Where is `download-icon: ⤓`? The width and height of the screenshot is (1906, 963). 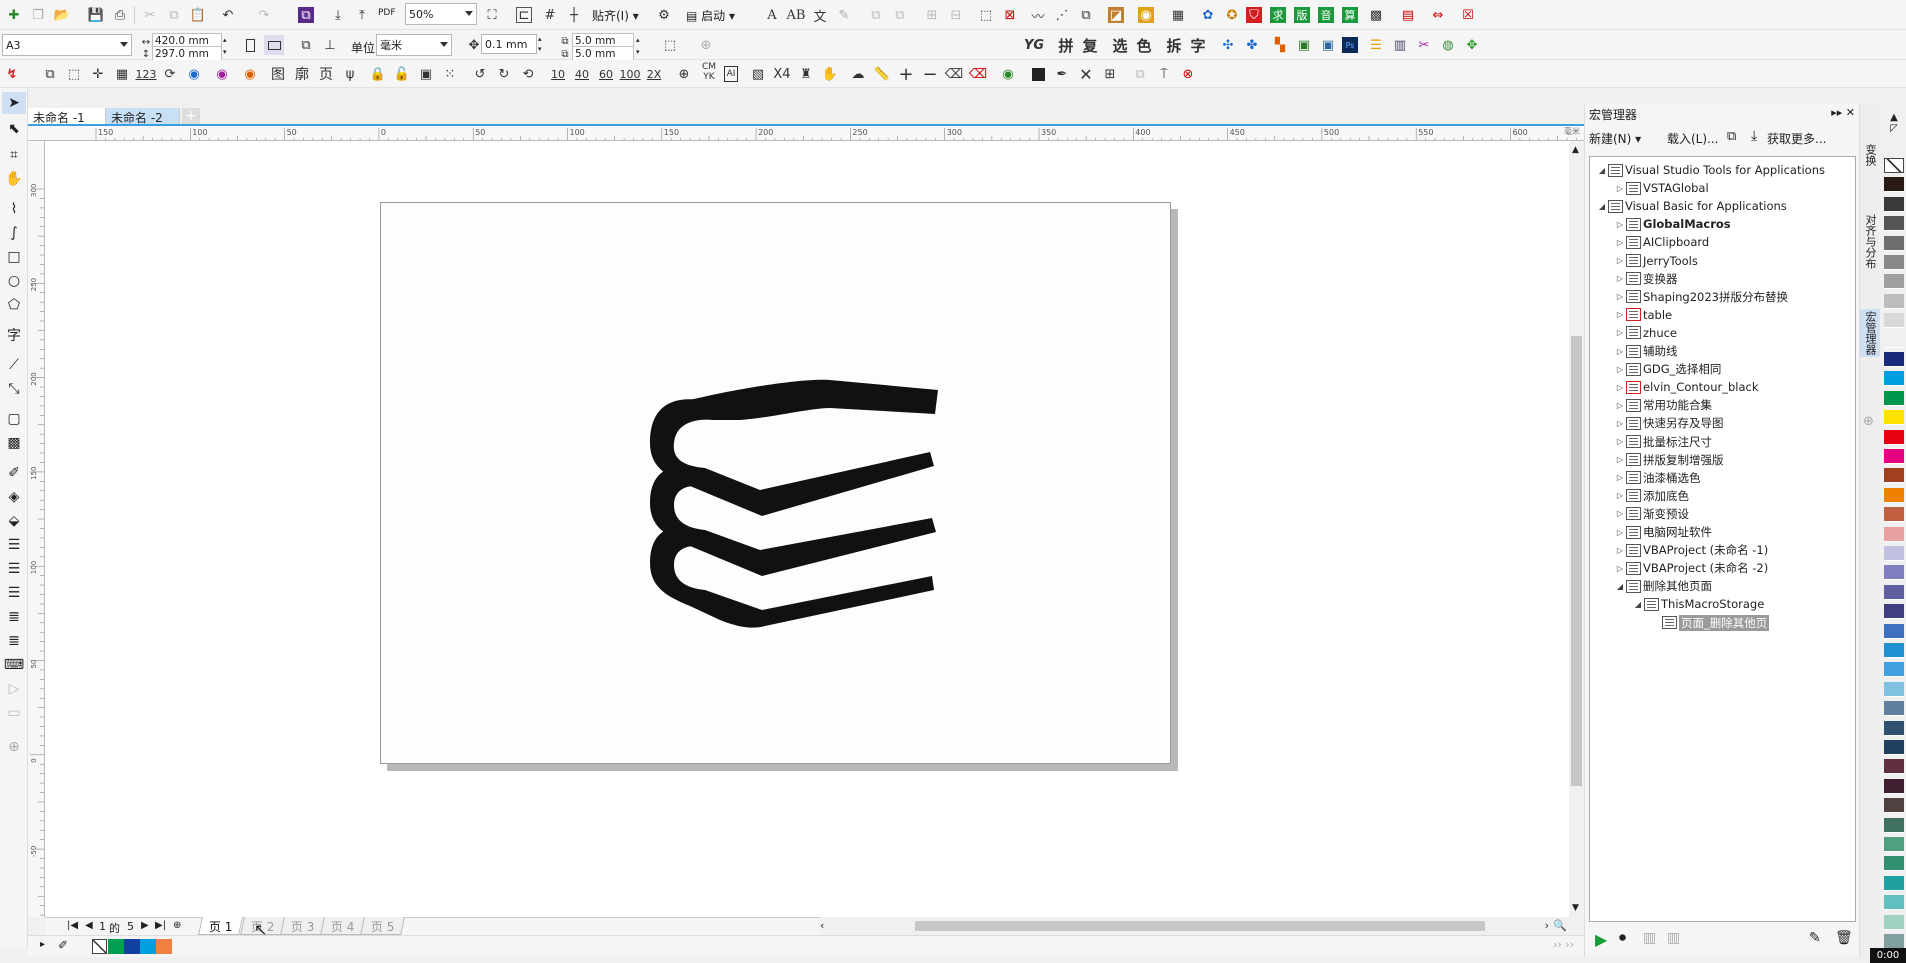 download-icon: ⤓ is located at coordinates (1754, 136).